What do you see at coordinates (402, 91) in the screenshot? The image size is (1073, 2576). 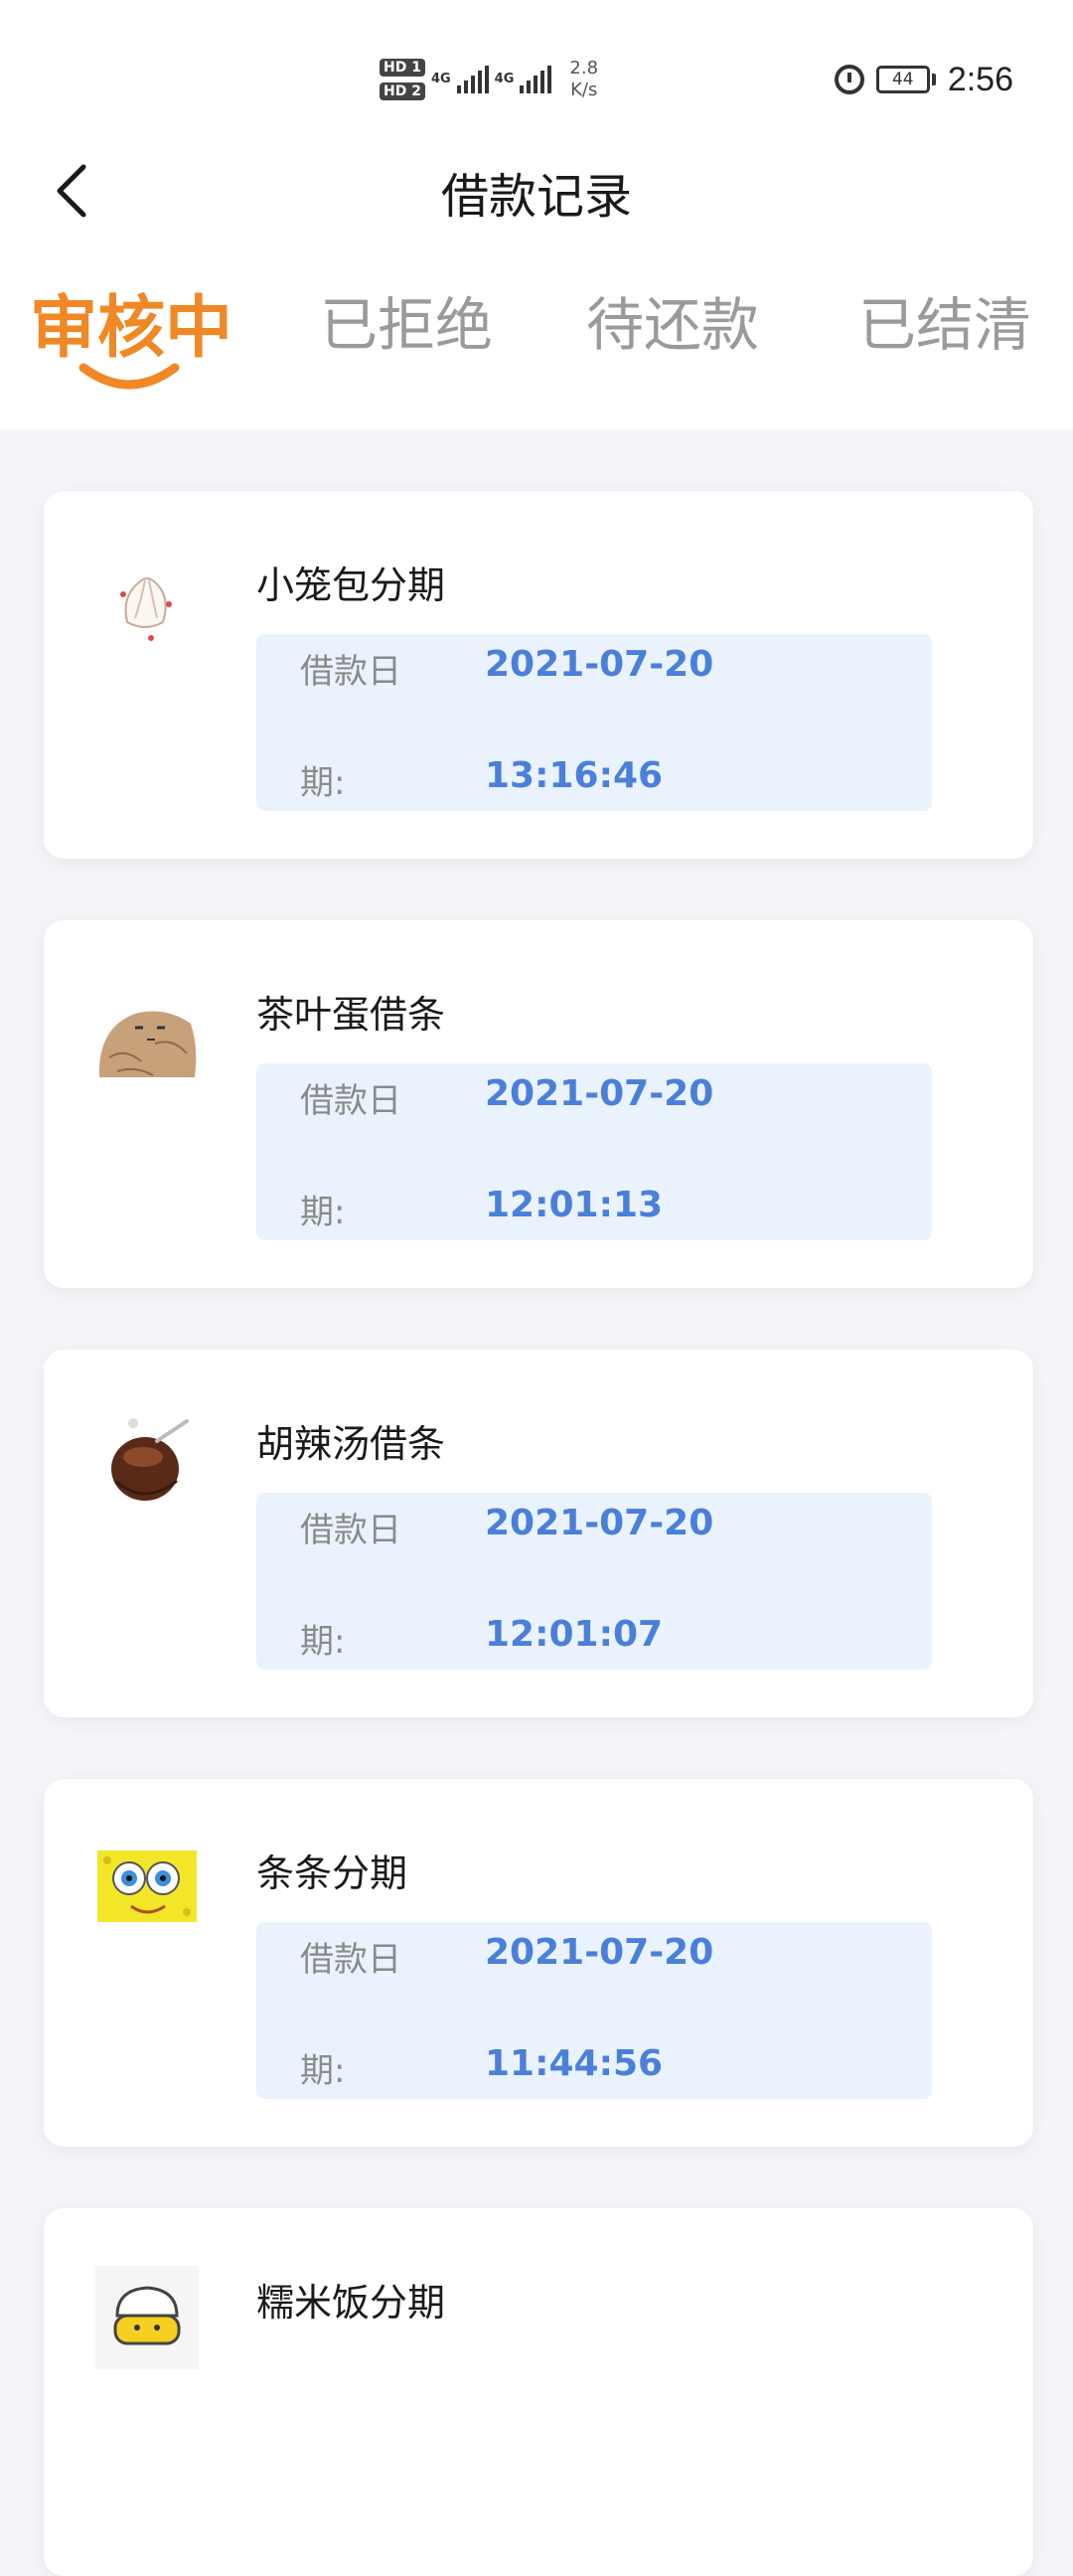 I see `hd2-badge: HD 2` at bounding box center [402, 91].